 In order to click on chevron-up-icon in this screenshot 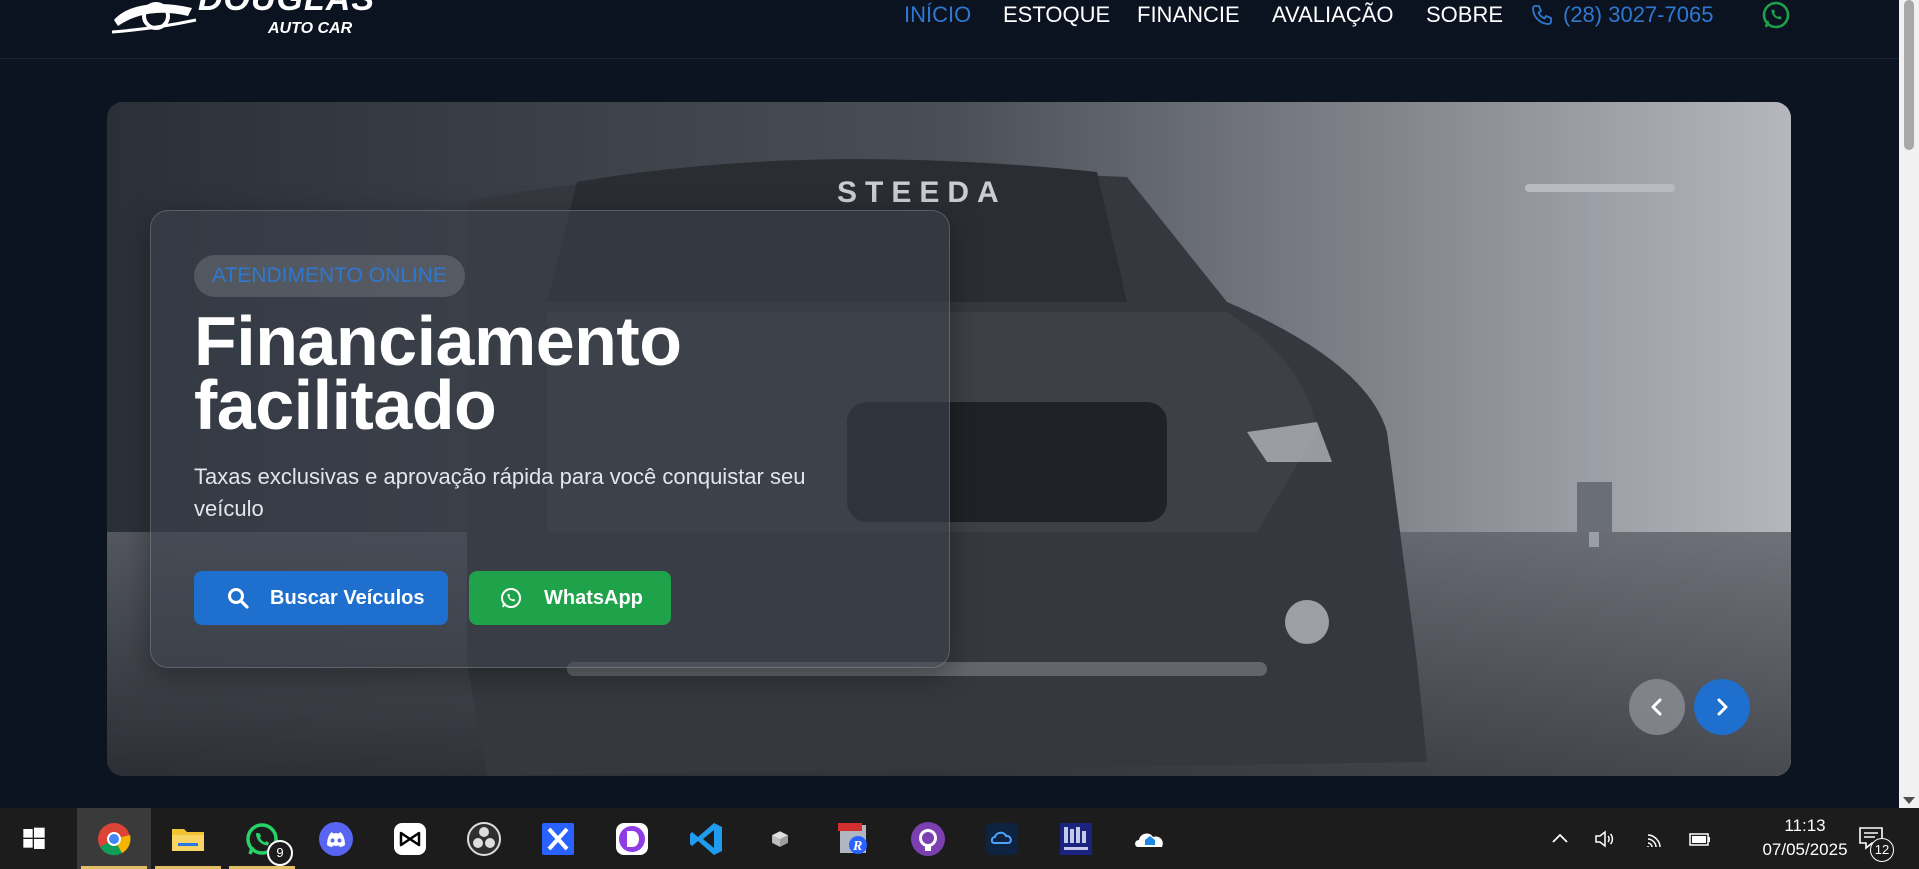, I will do `click(1560, 839)`.